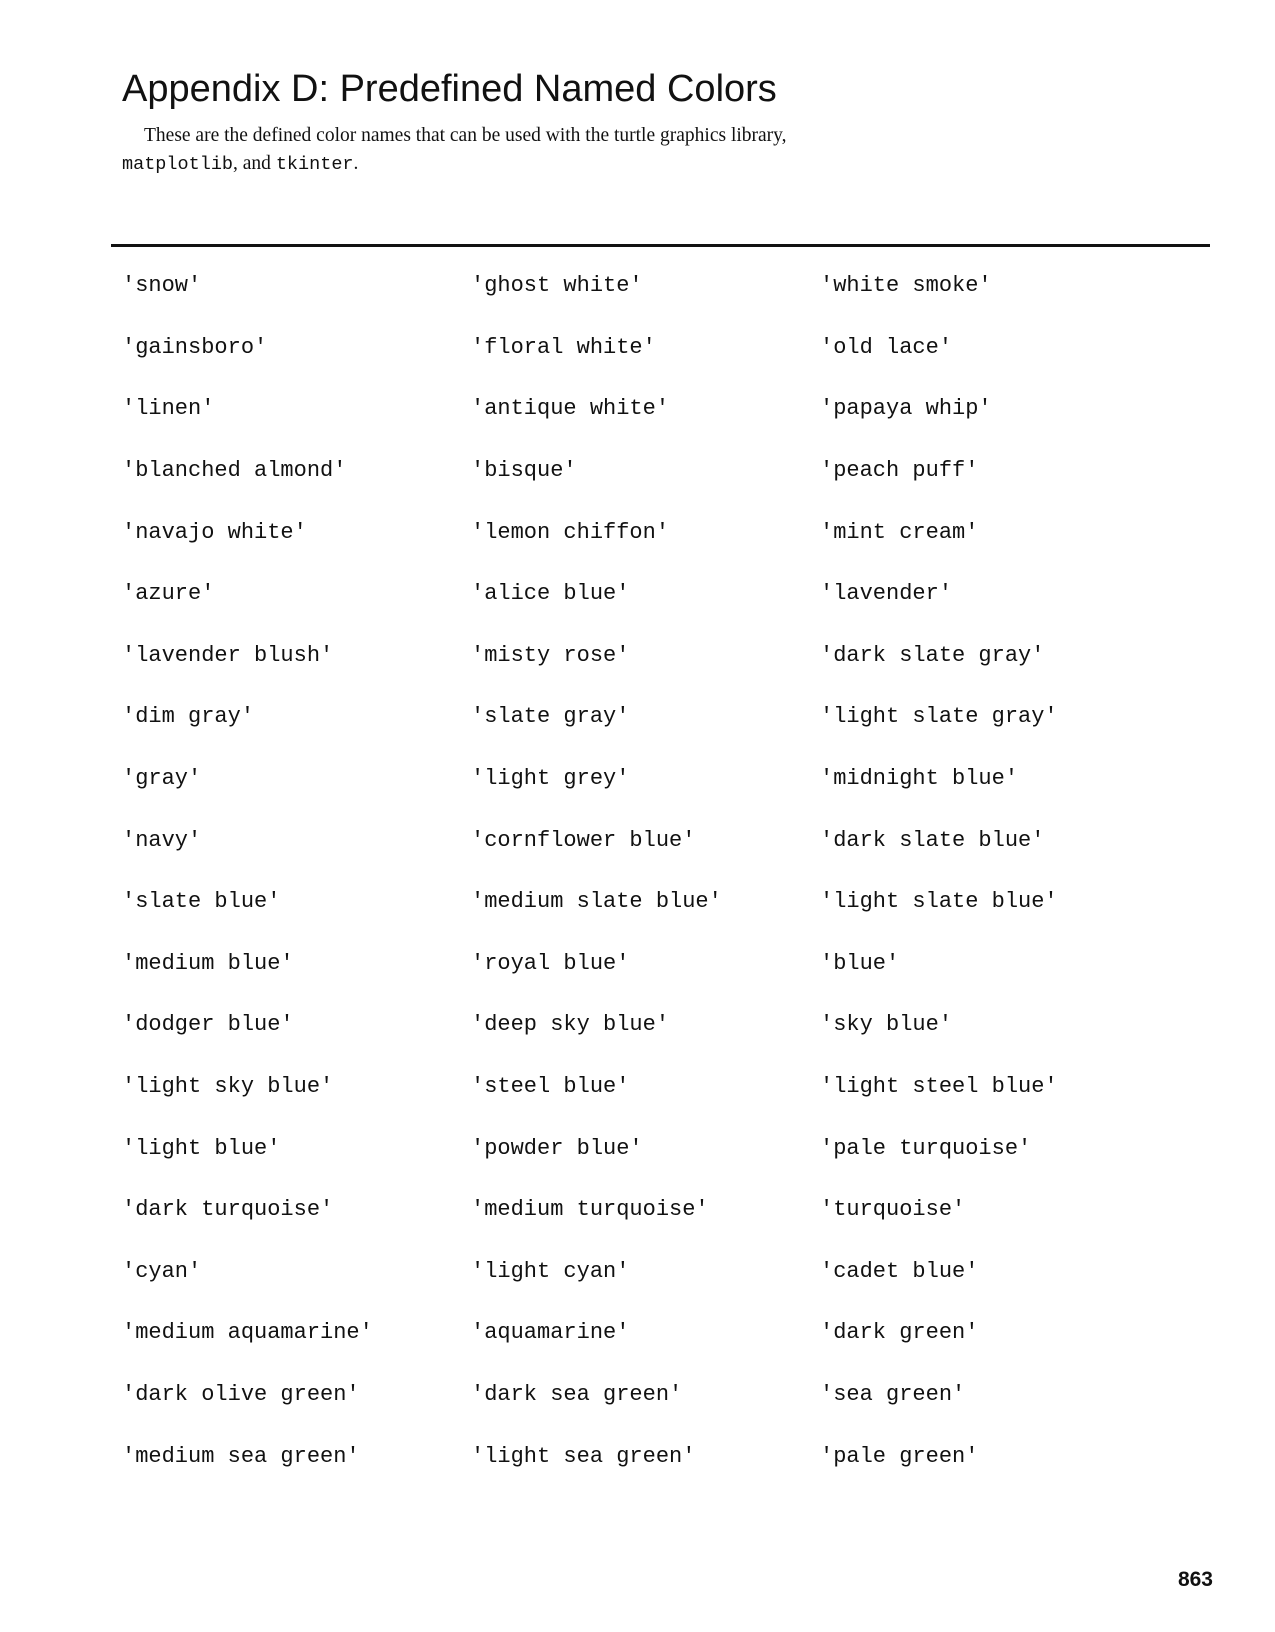 Image resolution: width=1275 pixels, height=1632 pixels. What do you see at coordinates (550, 1333) in the screenshot?
I see `color-name-cell: 'aquamarine'` at bounding box center [550, 1333].